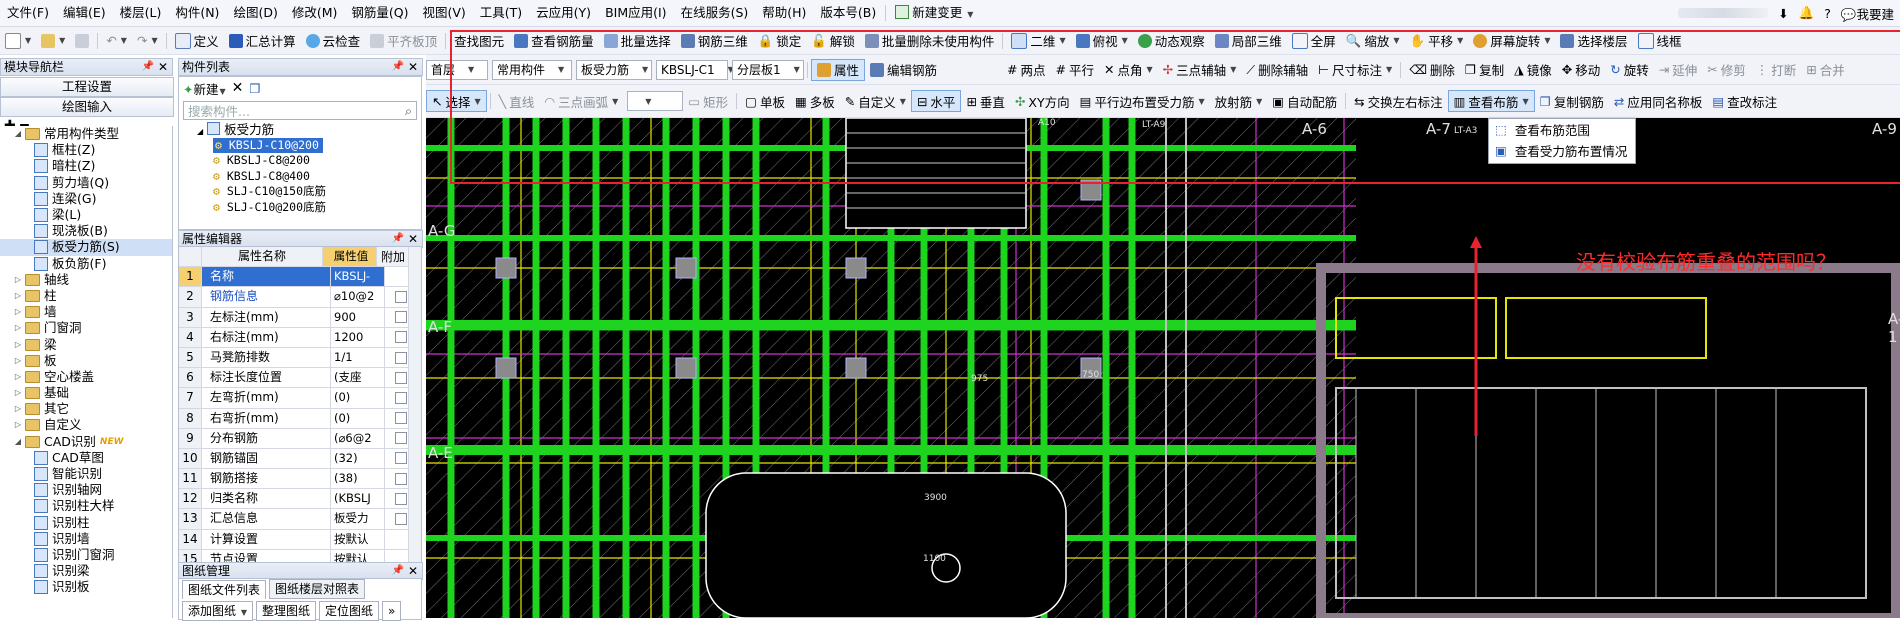 This screenshot has width=1900, height=622. Describe the element at coordinates (715, 13) in the screenshot. I see `menu-online: 在线服务(S)` at that location.